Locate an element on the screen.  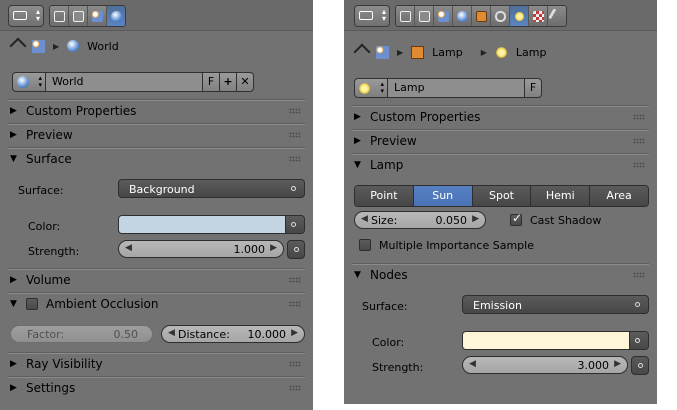
nodes-strength-field: ◀ 3.000 ▶ is located at coordinates (545, 365).